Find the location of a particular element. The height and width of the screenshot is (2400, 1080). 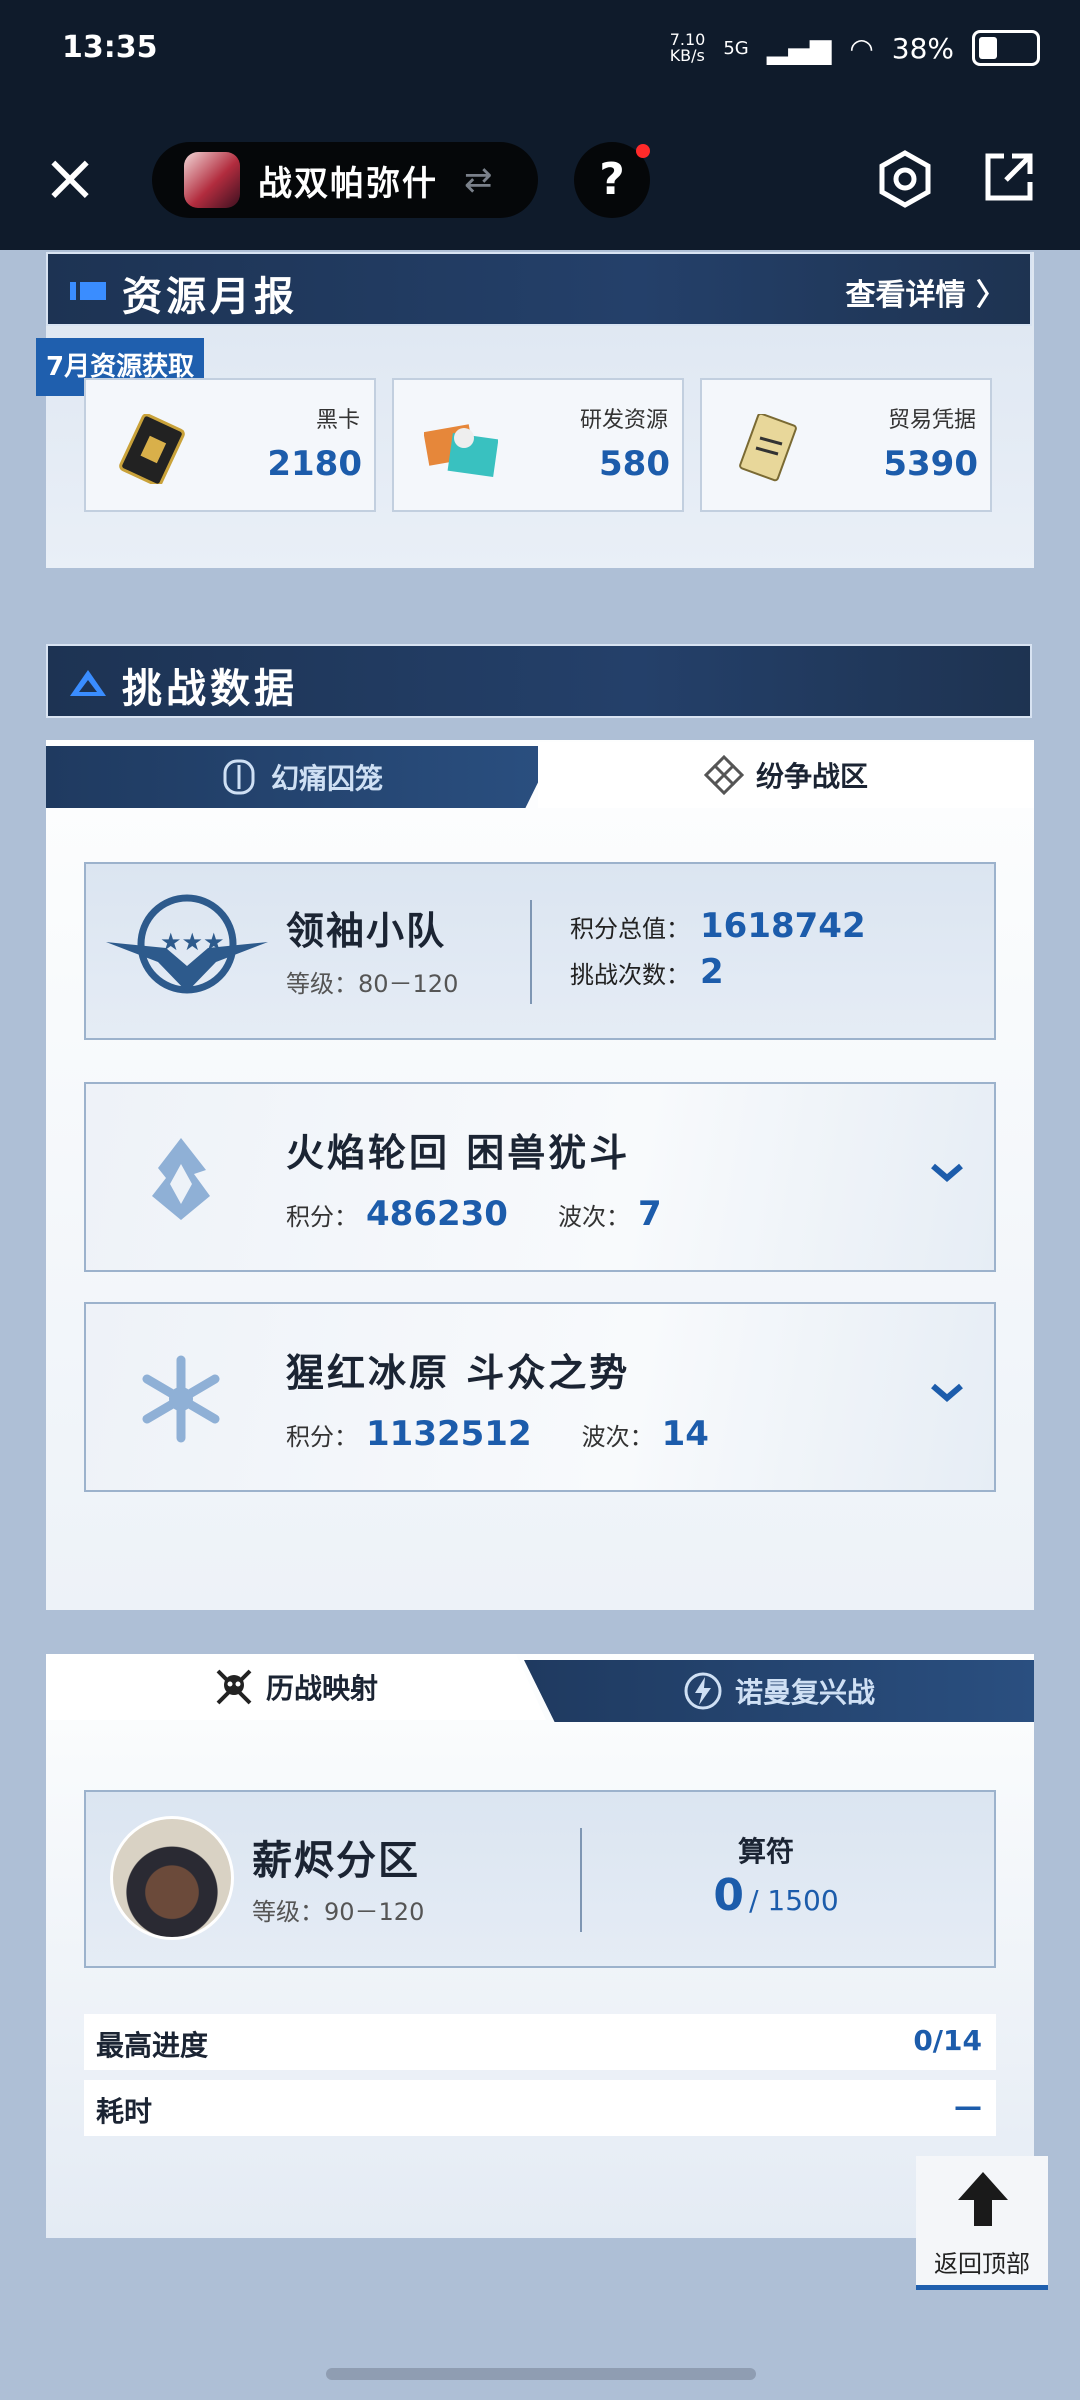

boss-name: 火焰轮回 困兽犹斗 is located at coordinates (458, 1153).